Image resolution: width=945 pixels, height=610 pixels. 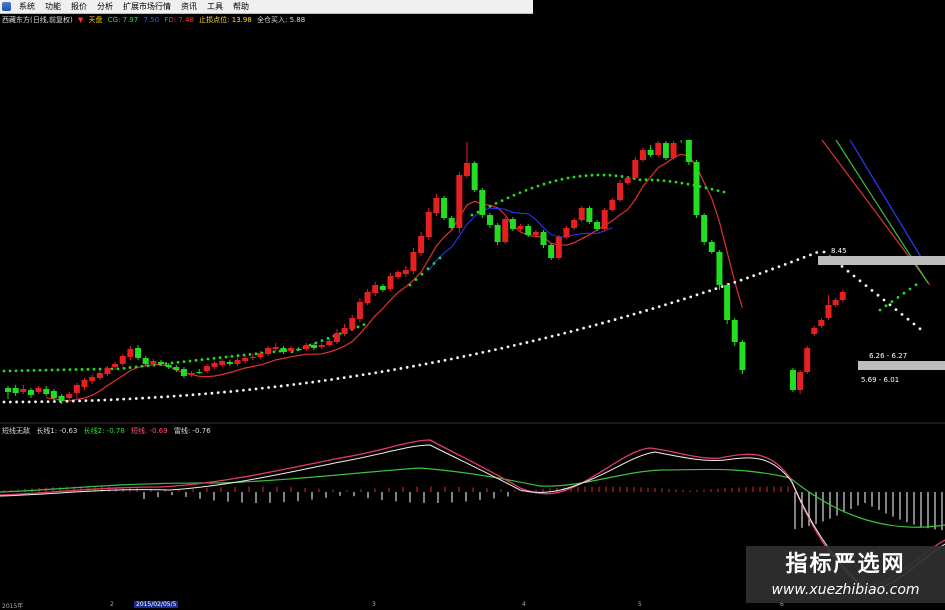 I want to click on price-band-box, so click(x=881, y=260).